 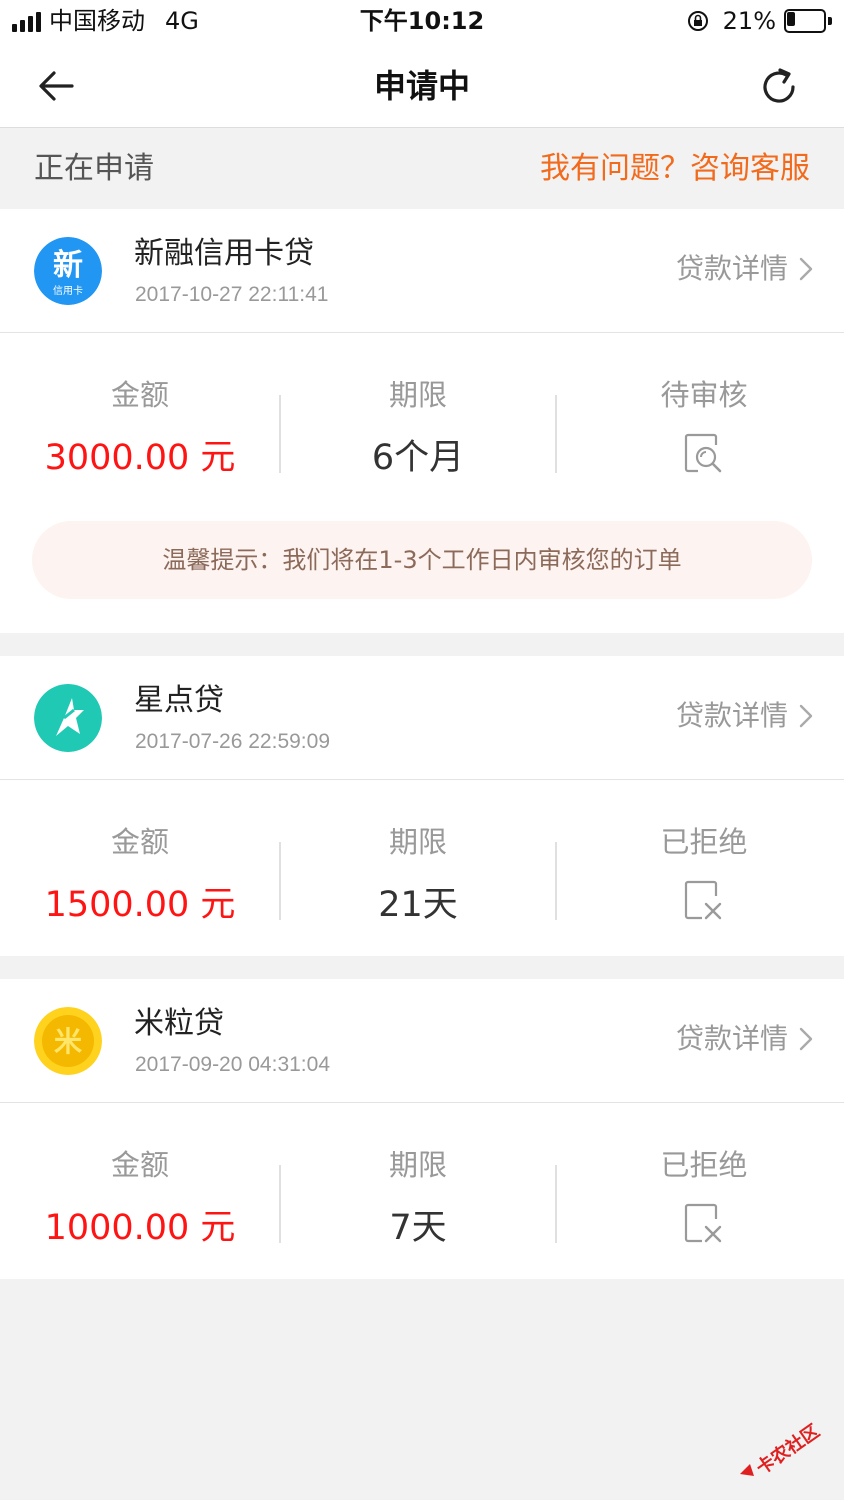 I want to click on status-bar: 中国移动 4G 下午10:12 21%, so click(x=422, y=22).